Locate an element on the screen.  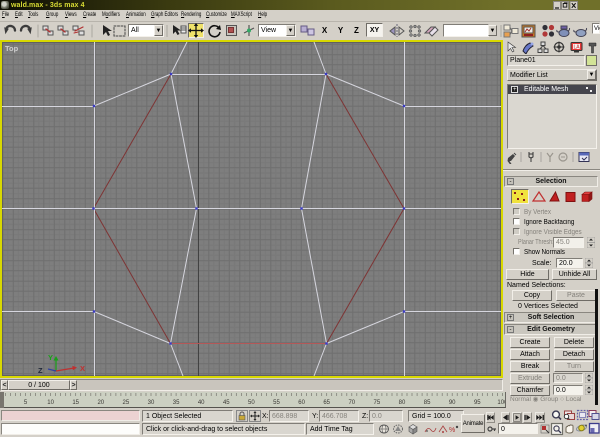
svg-text: 80 is located at coordinates (402, 403).